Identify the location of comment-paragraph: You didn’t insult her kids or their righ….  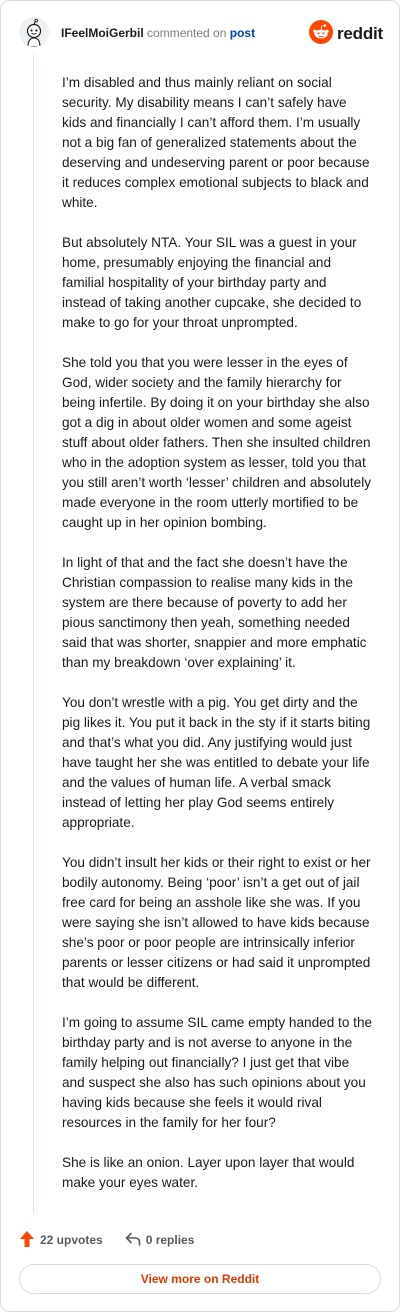
(216, 922).